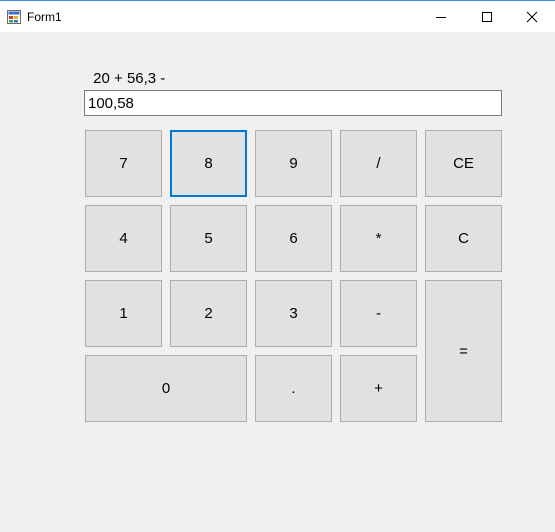  I want to click on decimal-button: ., so click(293, 388).